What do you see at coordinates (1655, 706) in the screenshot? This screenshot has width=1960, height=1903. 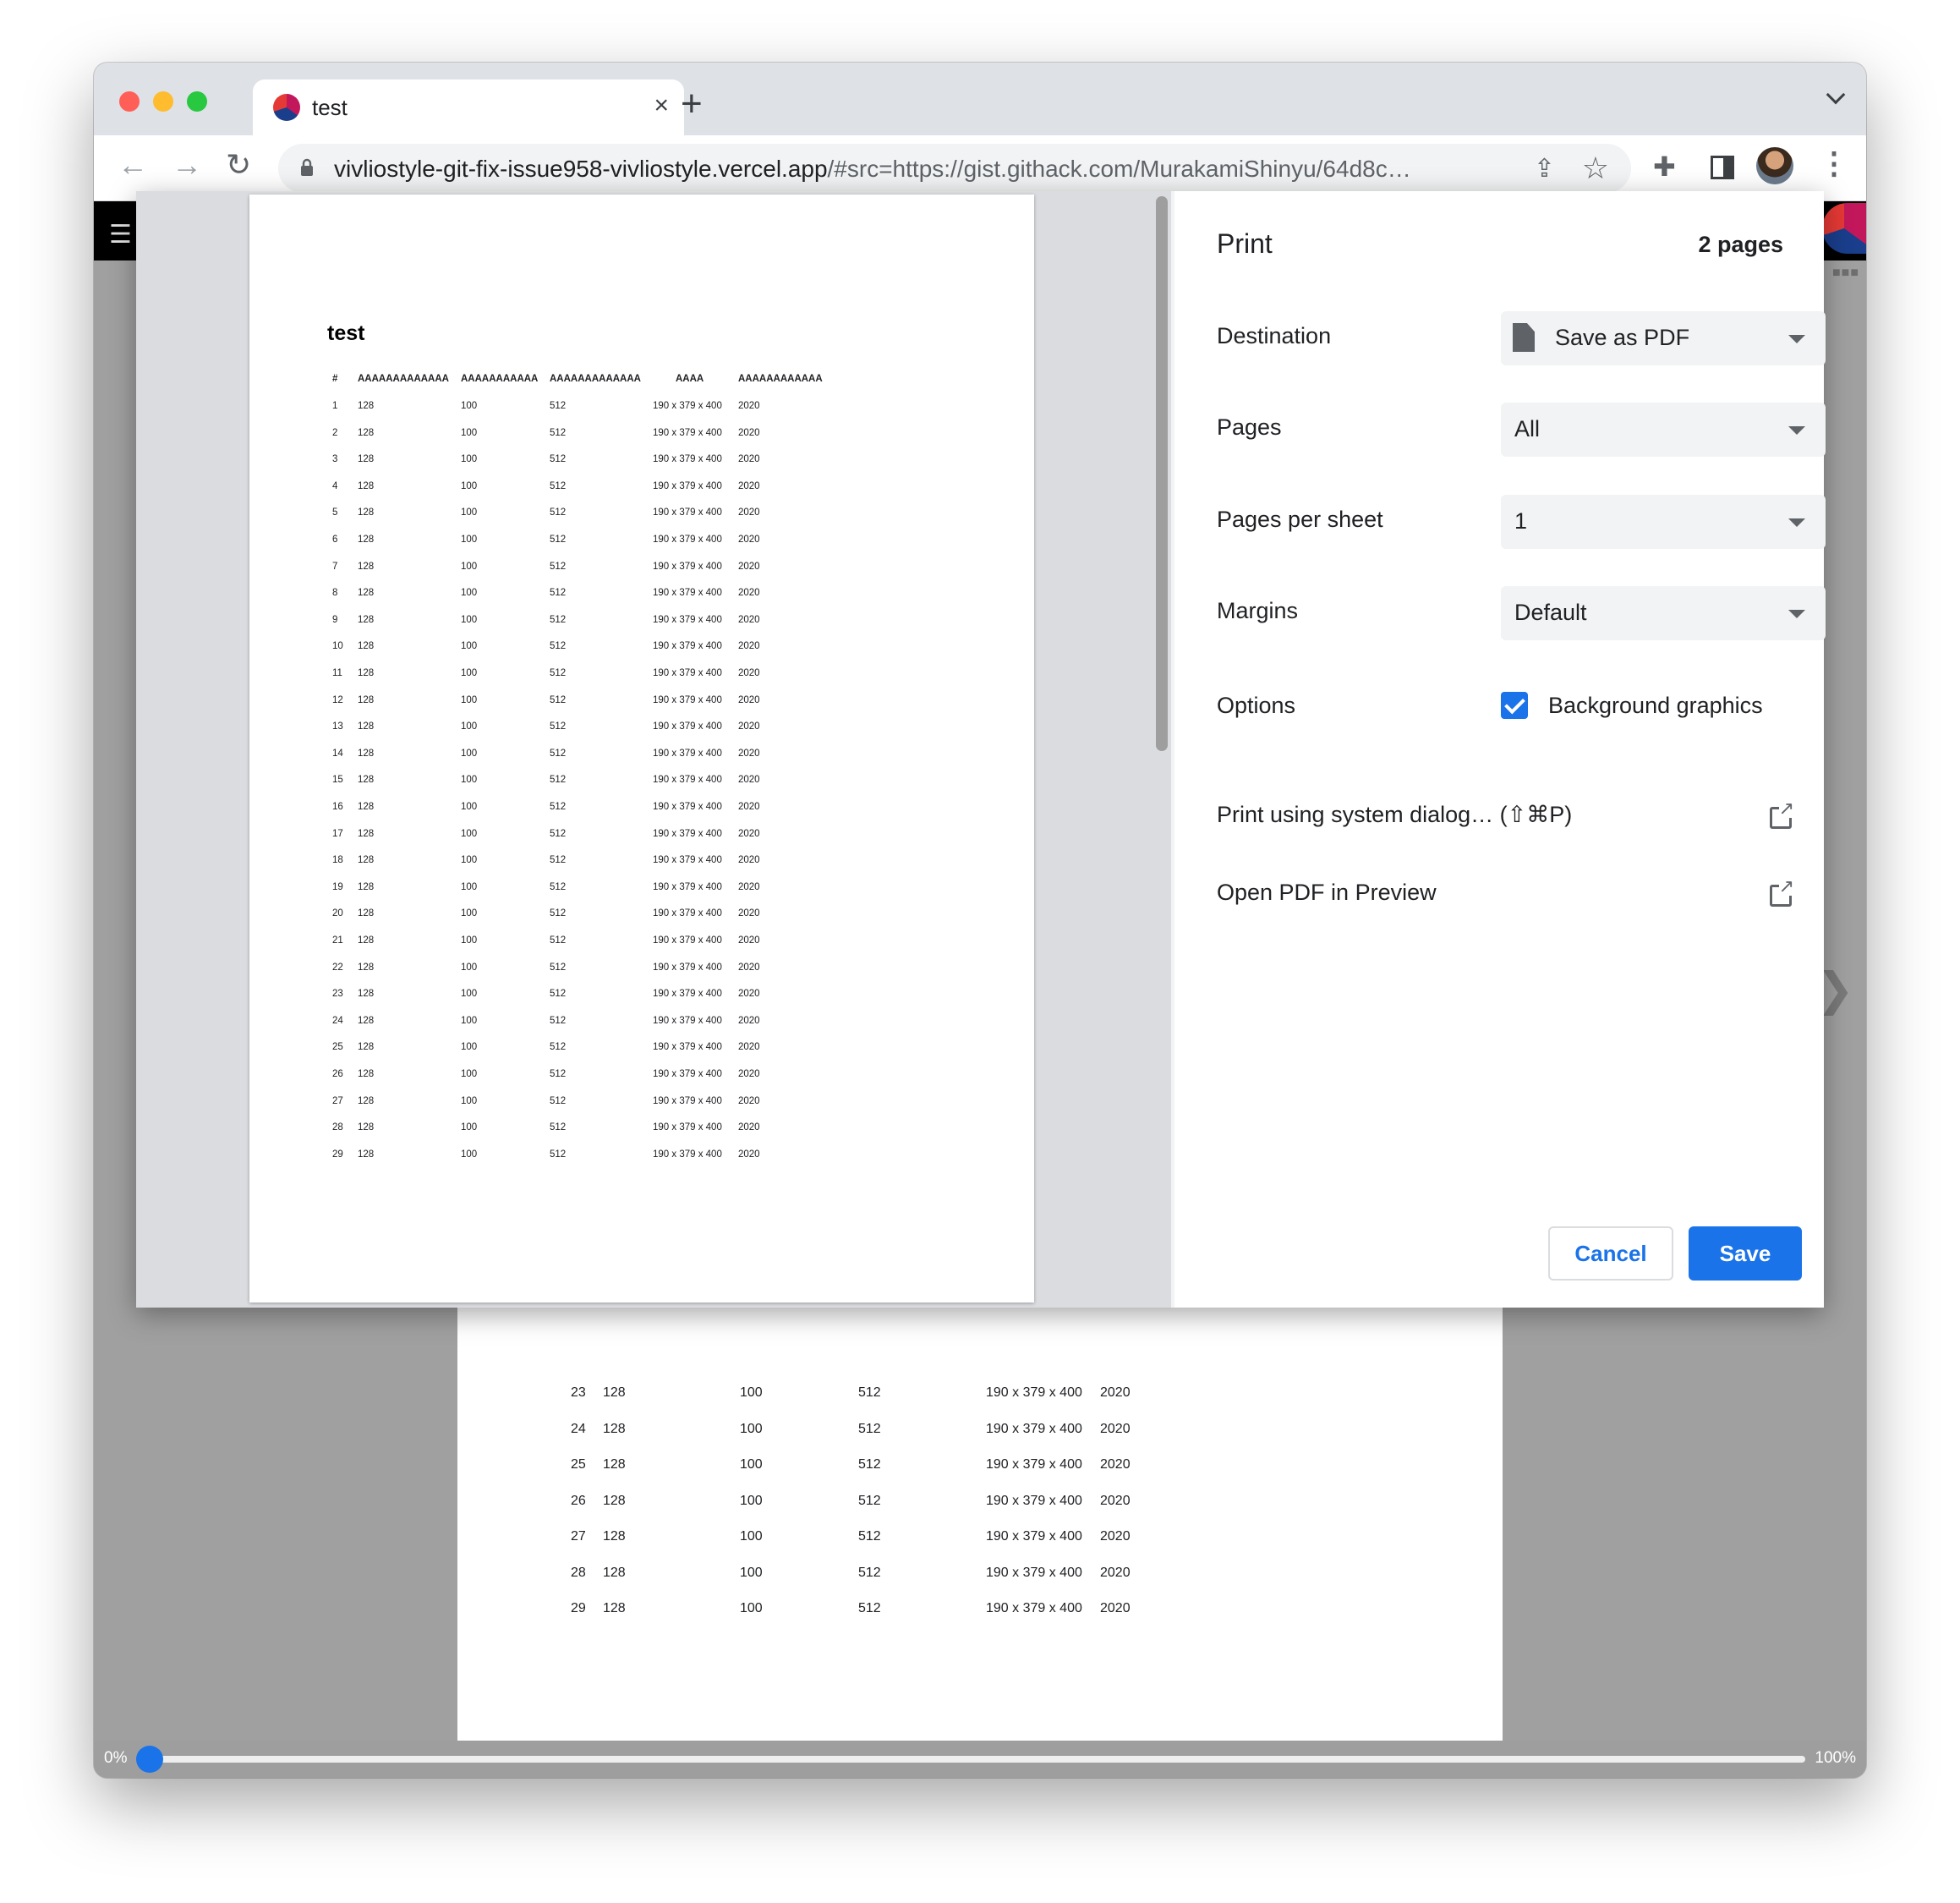 I see `background-graphics-label: Background graphics` at bounding box center [1655, 706].